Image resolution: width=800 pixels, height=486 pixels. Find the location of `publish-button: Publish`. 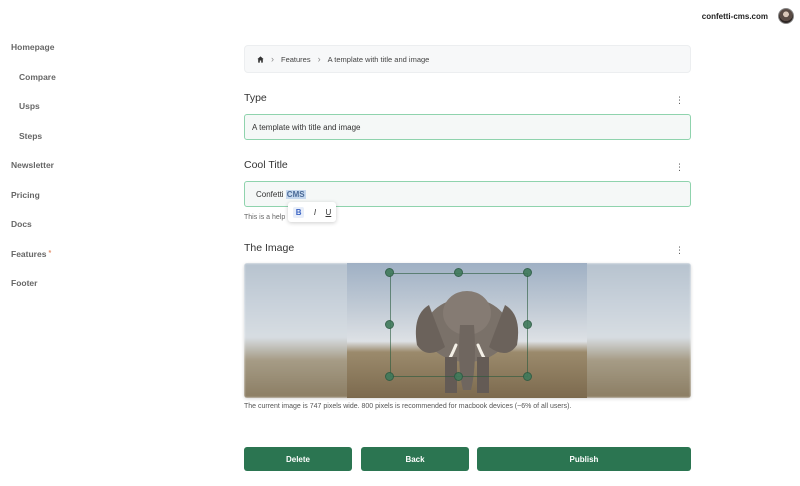

publish-button: Publish is located at coordinates (584, 459).